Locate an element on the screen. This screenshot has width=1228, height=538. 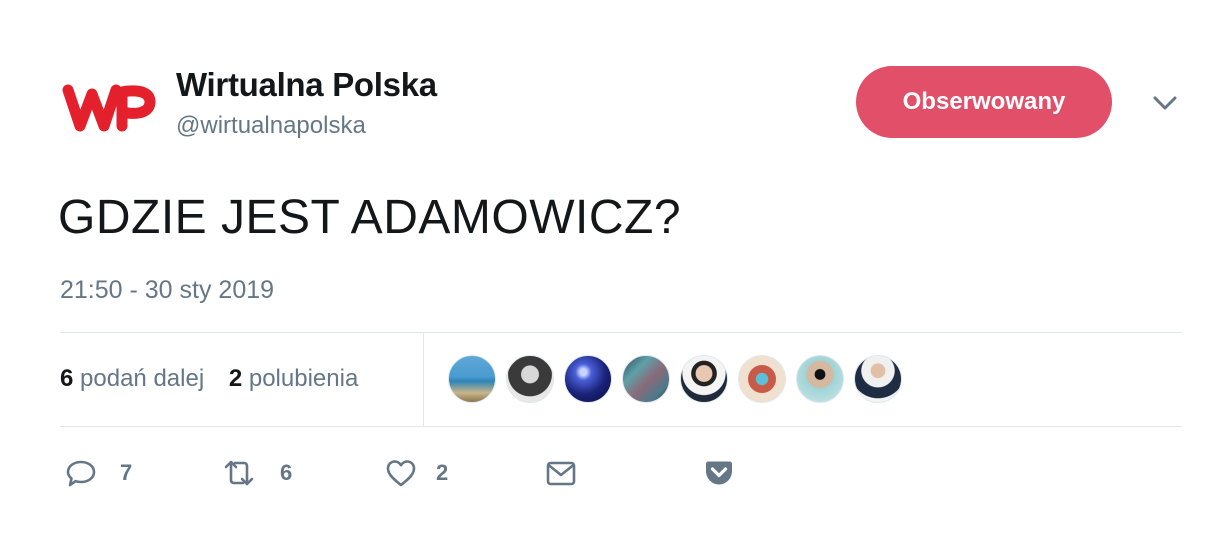
reply-count: 7 is located at coordinates (126, 472).